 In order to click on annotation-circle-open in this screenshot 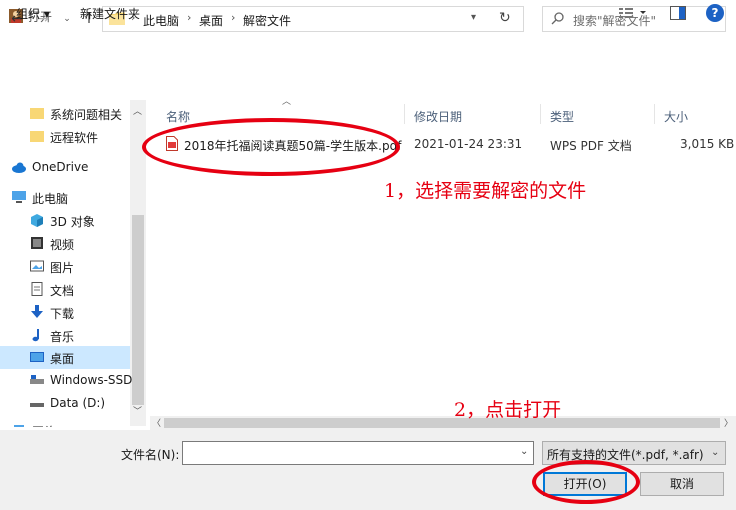, I will do `click(586, 482)`.